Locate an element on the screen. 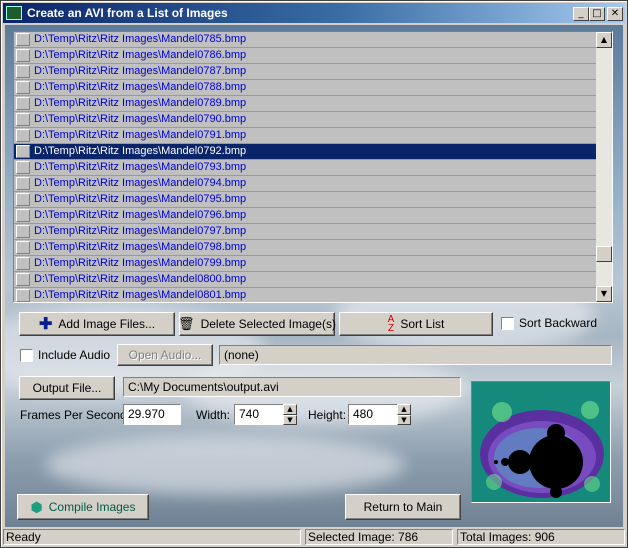  output-path-field: C:\My Documents\output.avi is located at coordinates (292, 387).